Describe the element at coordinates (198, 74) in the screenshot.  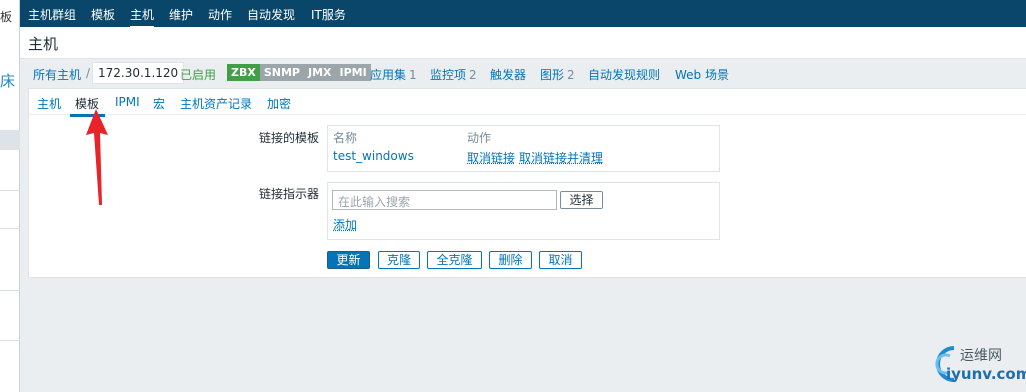
I see `host-status: 已启用` at that location.